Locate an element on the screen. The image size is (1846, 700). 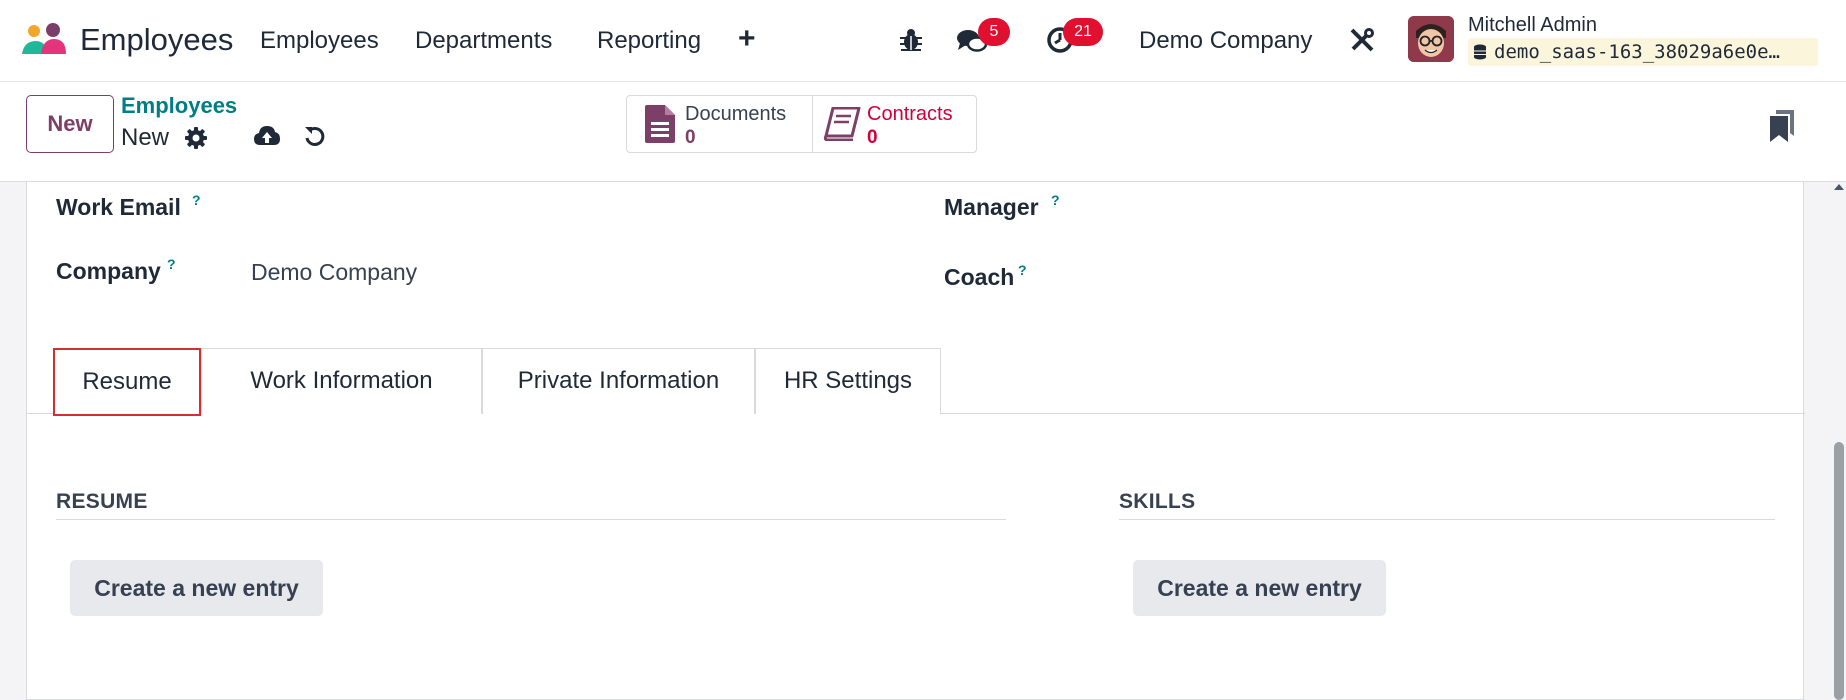
company-field: Demo Company is located at coordinates (334, 272).